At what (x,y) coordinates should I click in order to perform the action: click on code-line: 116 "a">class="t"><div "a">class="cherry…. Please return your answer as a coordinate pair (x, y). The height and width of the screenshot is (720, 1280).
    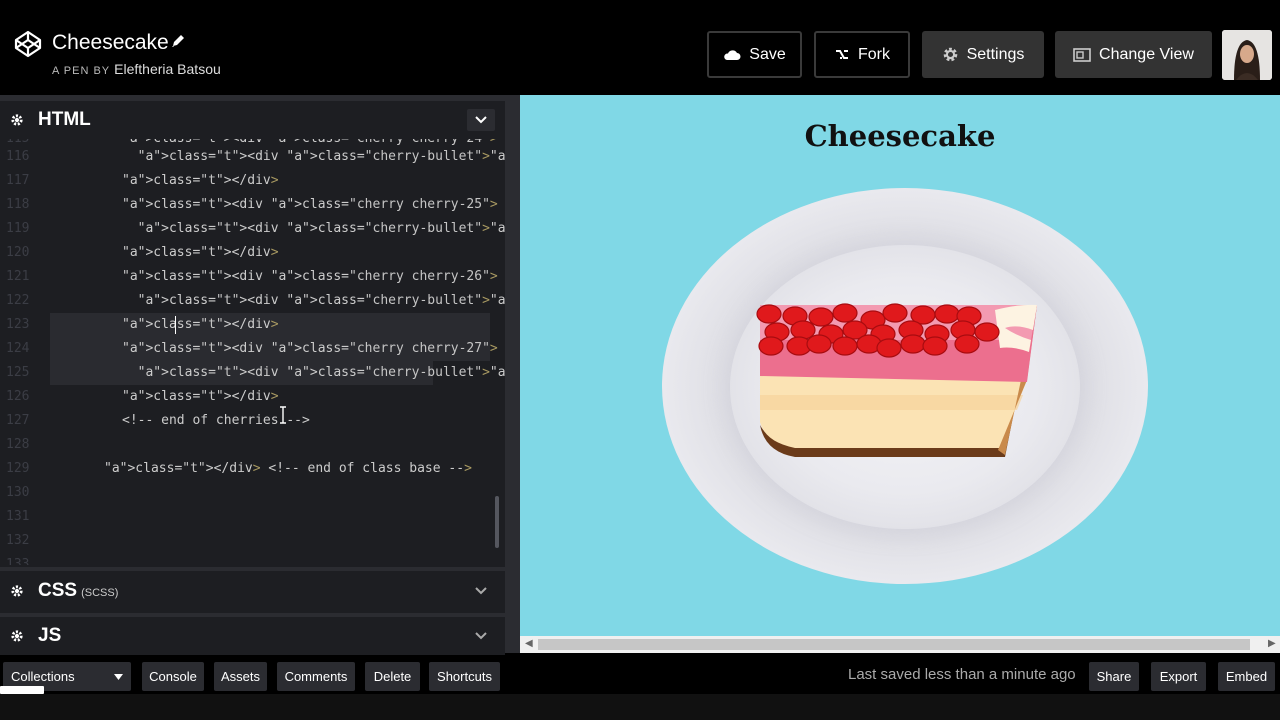
    Looking at the image, I should click on (252, 157).